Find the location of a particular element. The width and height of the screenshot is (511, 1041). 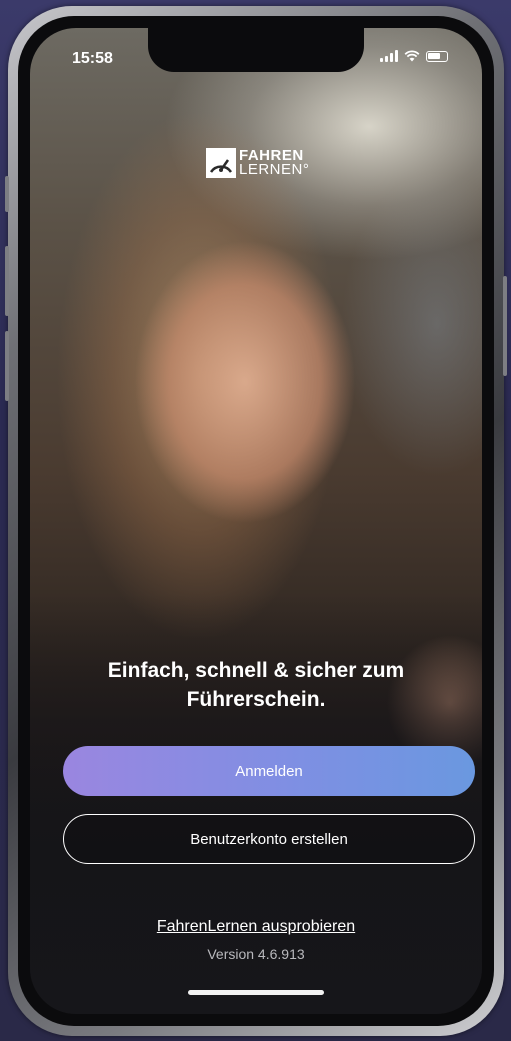

volume-down-button is located at coordinates (7, 366).